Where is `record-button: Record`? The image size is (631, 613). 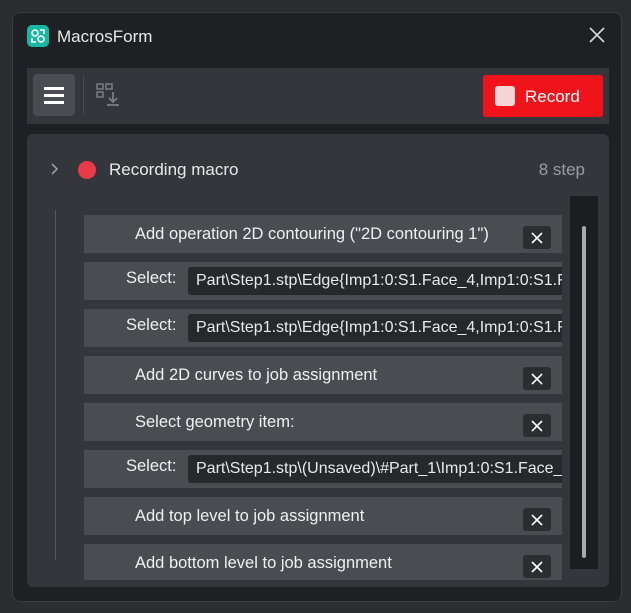 record-button: Record is located at coordinates (543, 96).